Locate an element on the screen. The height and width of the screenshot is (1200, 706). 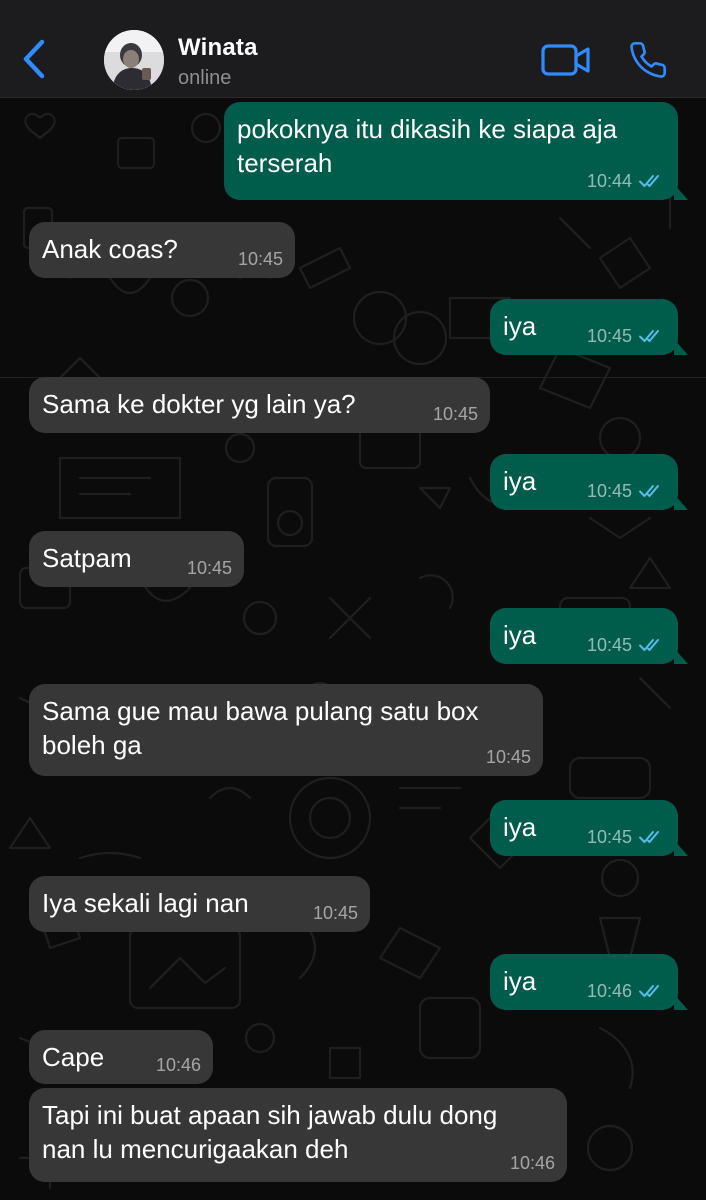
voice-call-button is located at coordinates (648, 60).